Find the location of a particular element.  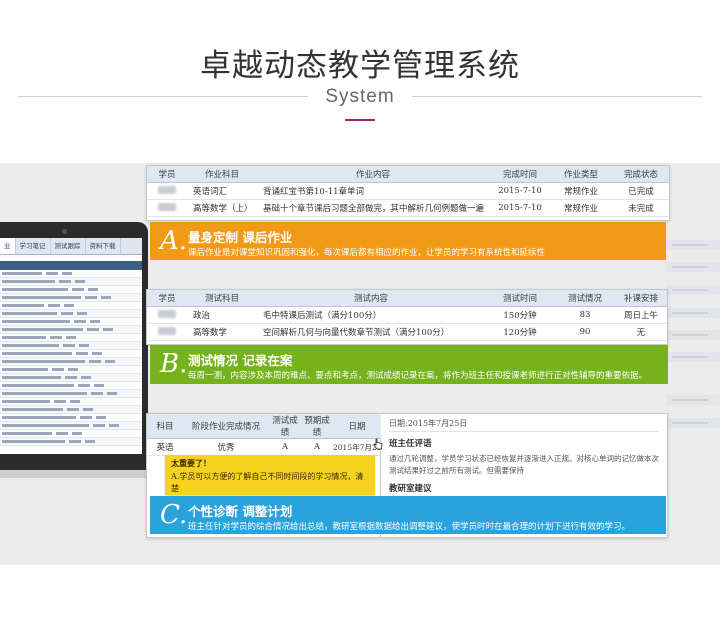

table-row: 政治 毛中特课后测试（满分100分） 150分钟 83 周日上午 is located at coordinates (407, 315).